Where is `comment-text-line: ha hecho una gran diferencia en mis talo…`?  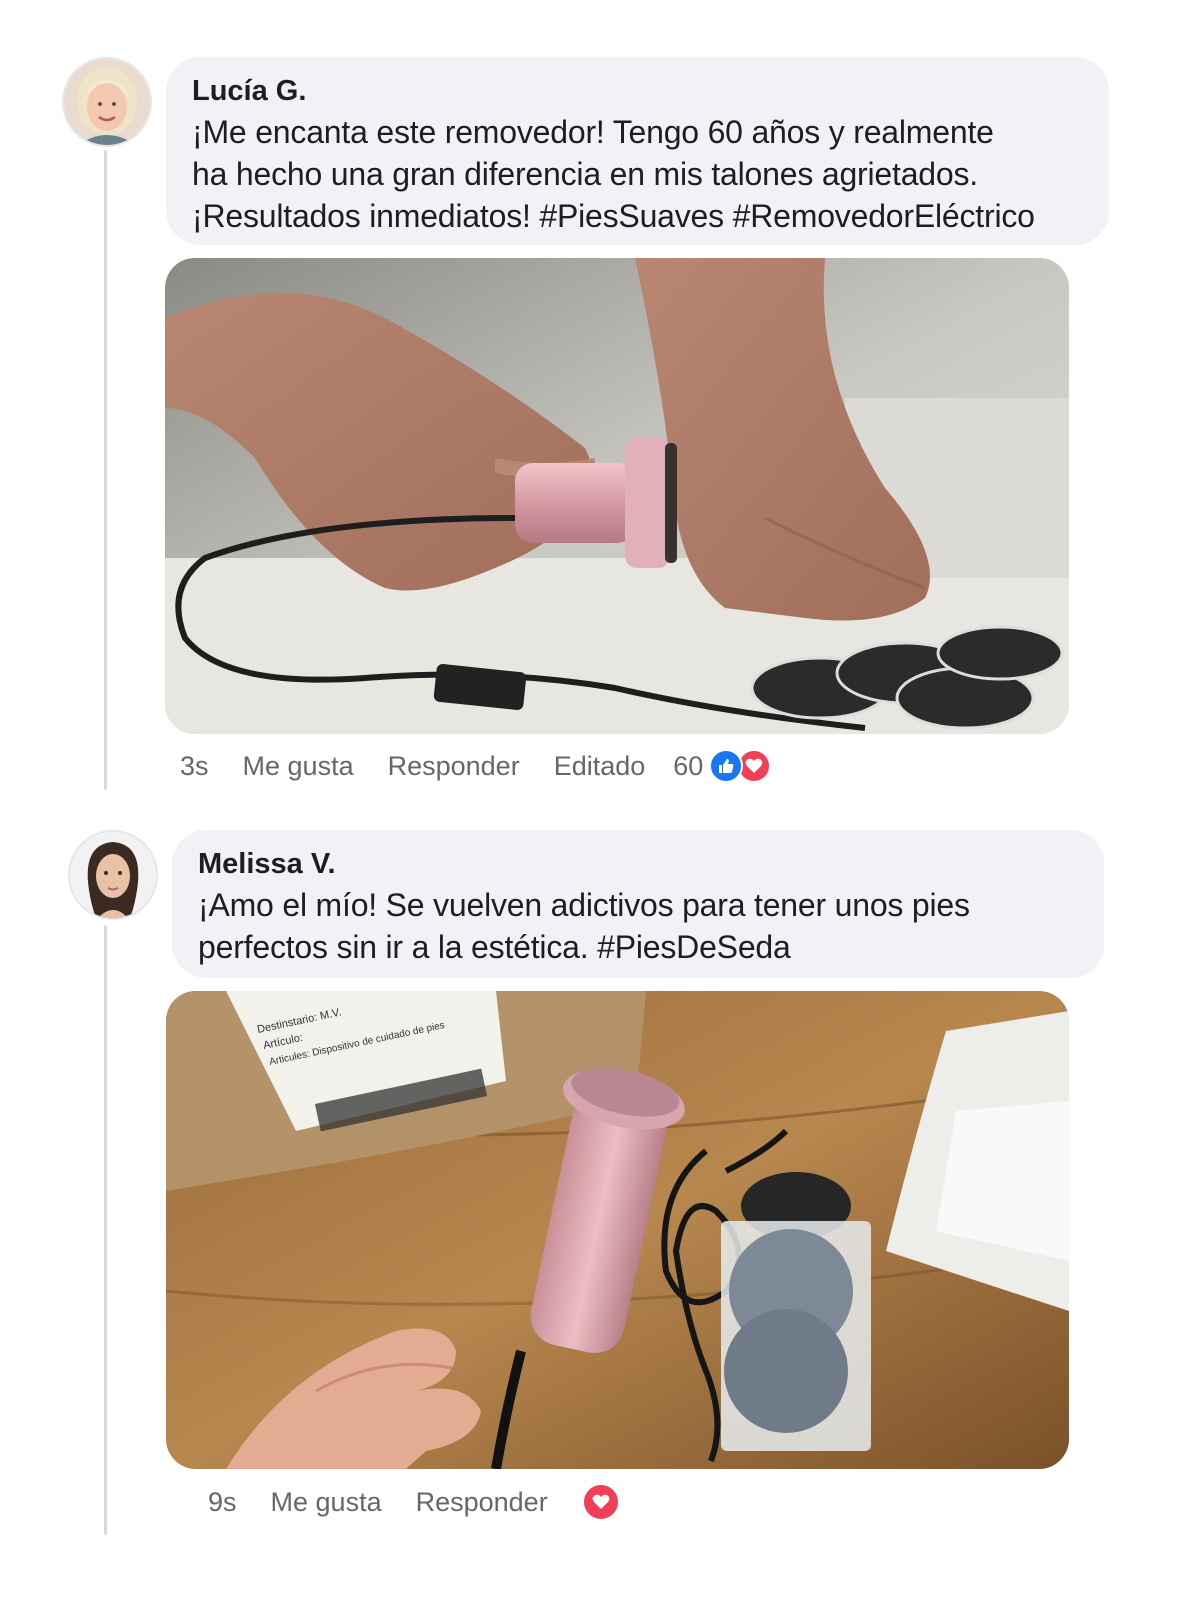
comment-text-line: ha hecho una gran diferencia en mis talo… is located at coordinates (585, 174).